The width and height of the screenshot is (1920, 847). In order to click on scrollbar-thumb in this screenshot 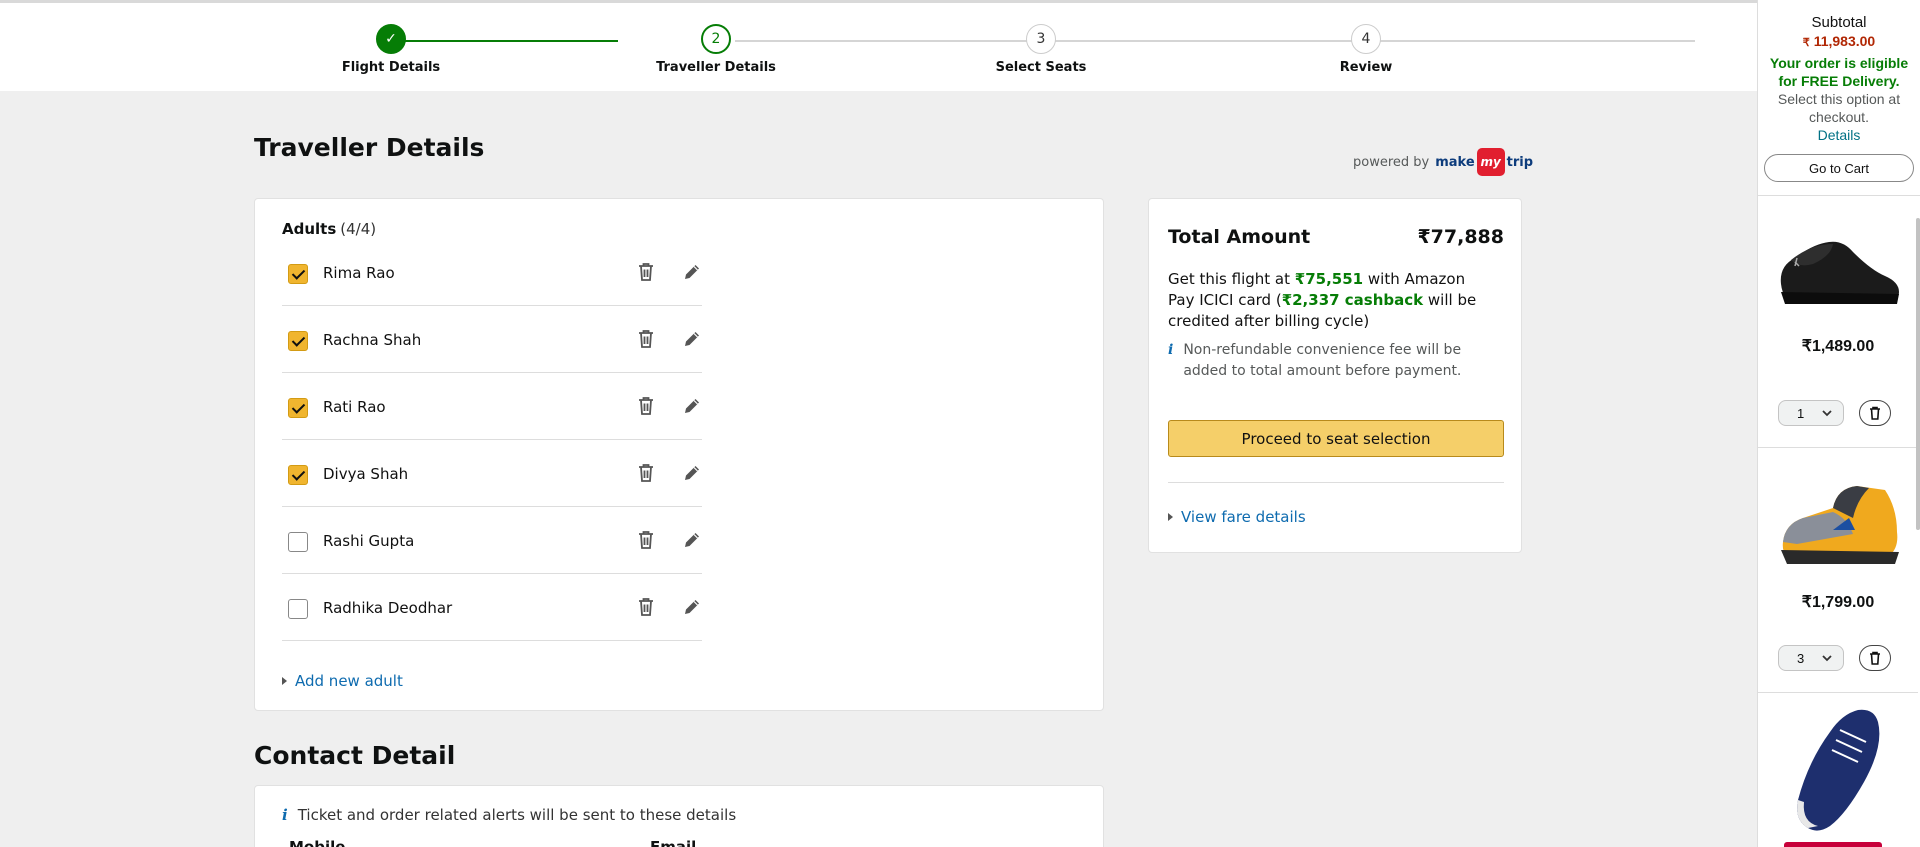, I will do `click(1918, 374)`.